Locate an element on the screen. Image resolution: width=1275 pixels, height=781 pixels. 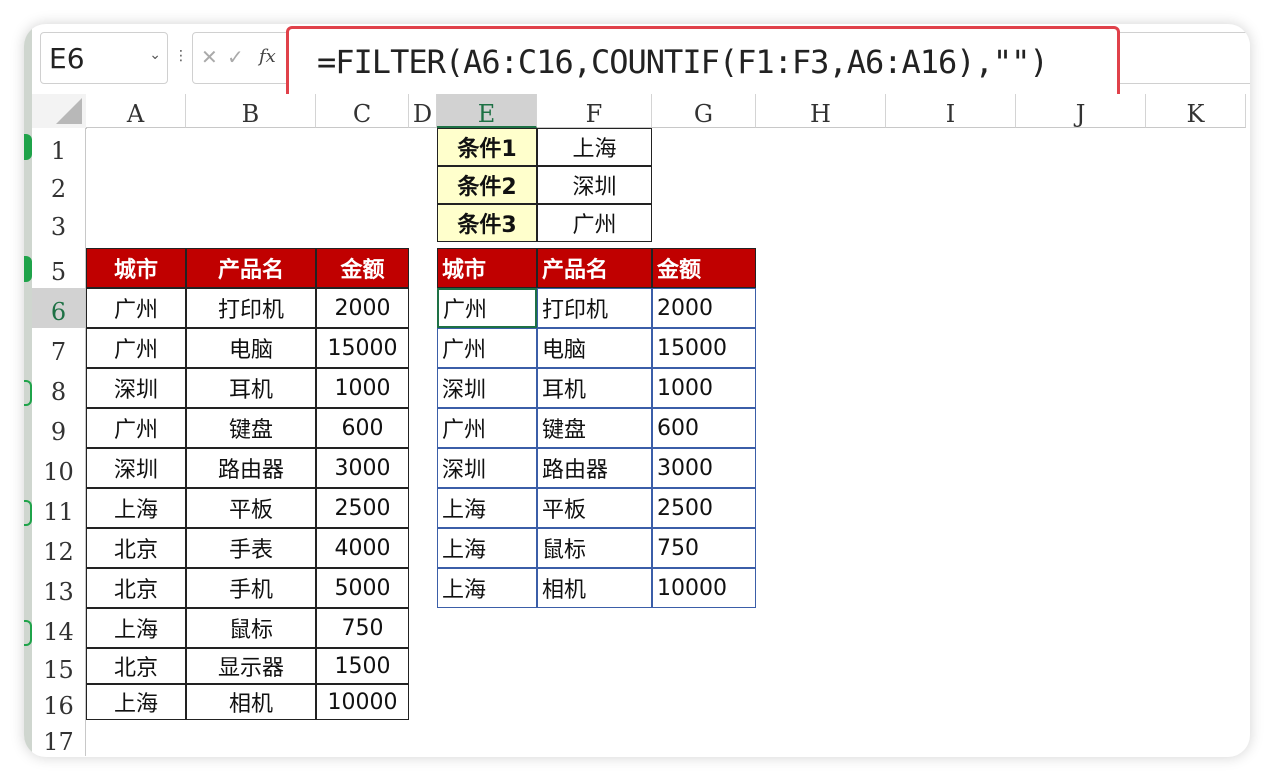
source-cell: 平板 is located at coordinates (251, 508).